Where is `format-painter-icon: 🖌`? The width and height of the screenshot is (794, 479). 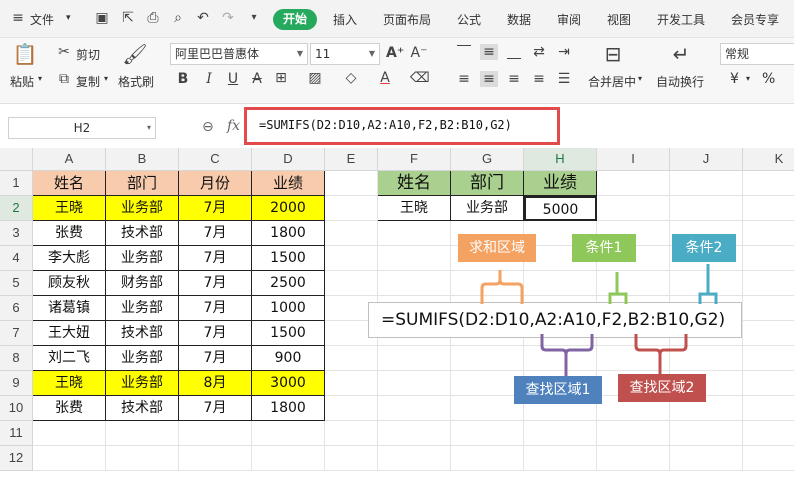
format-painter-icon: 🖌 is located at coordinates (135, 54).